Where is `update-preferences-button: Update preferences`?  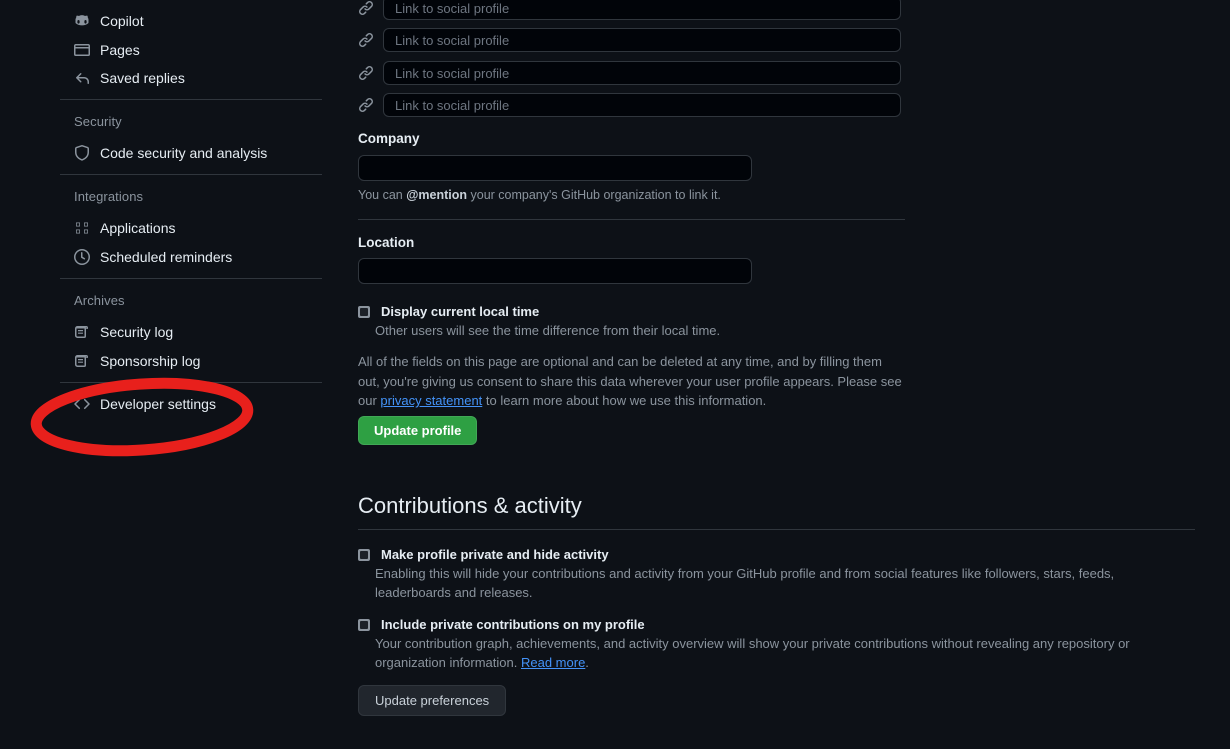 update-preferences-button: Update preferences is located at coordinates (432, 700).